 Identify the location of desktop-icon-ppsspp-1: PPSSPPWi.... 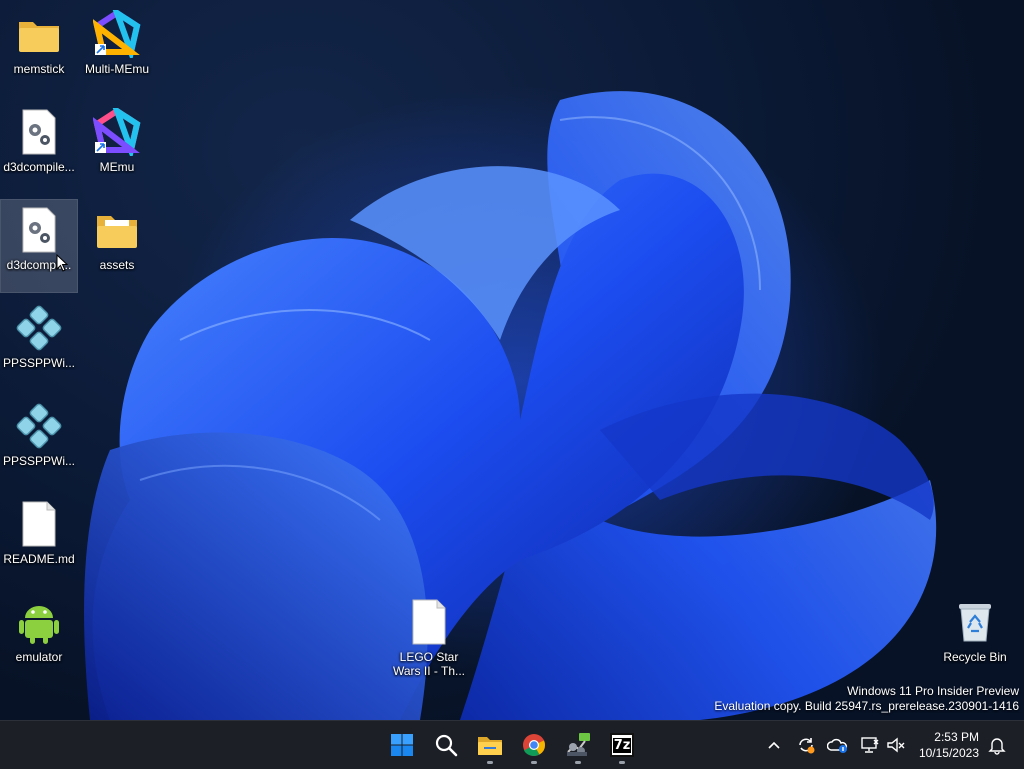
(39, 344).